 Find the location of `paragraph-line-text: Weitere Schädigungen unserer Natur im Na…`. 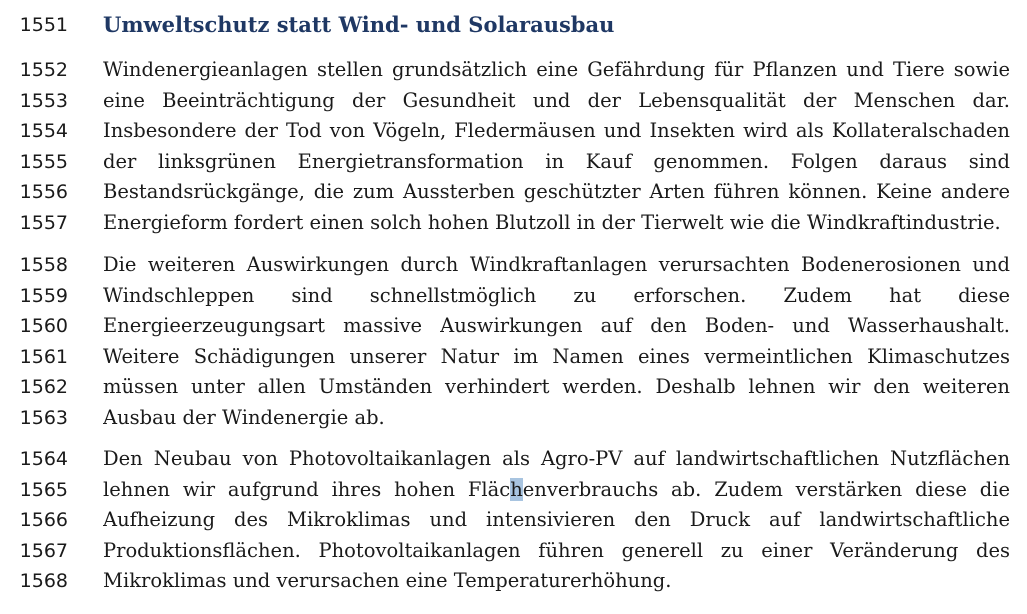

paragraph-line-text: Weitere Schädigungen unserer Natur im Na… is located at coordinates (556, 357).